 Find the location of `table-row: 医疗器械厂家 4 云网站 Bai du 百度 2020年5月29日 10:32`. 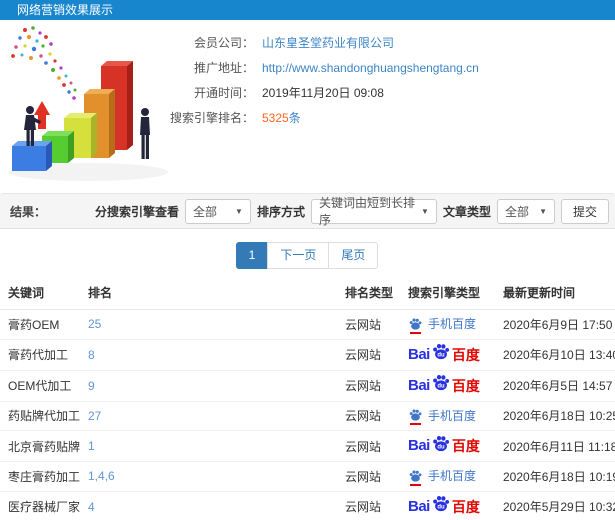

table-row: 医疗器械厂家 4 云网站 Bai du 百度 2020年5月29日 10:32 is located at coordinates (307, 505).